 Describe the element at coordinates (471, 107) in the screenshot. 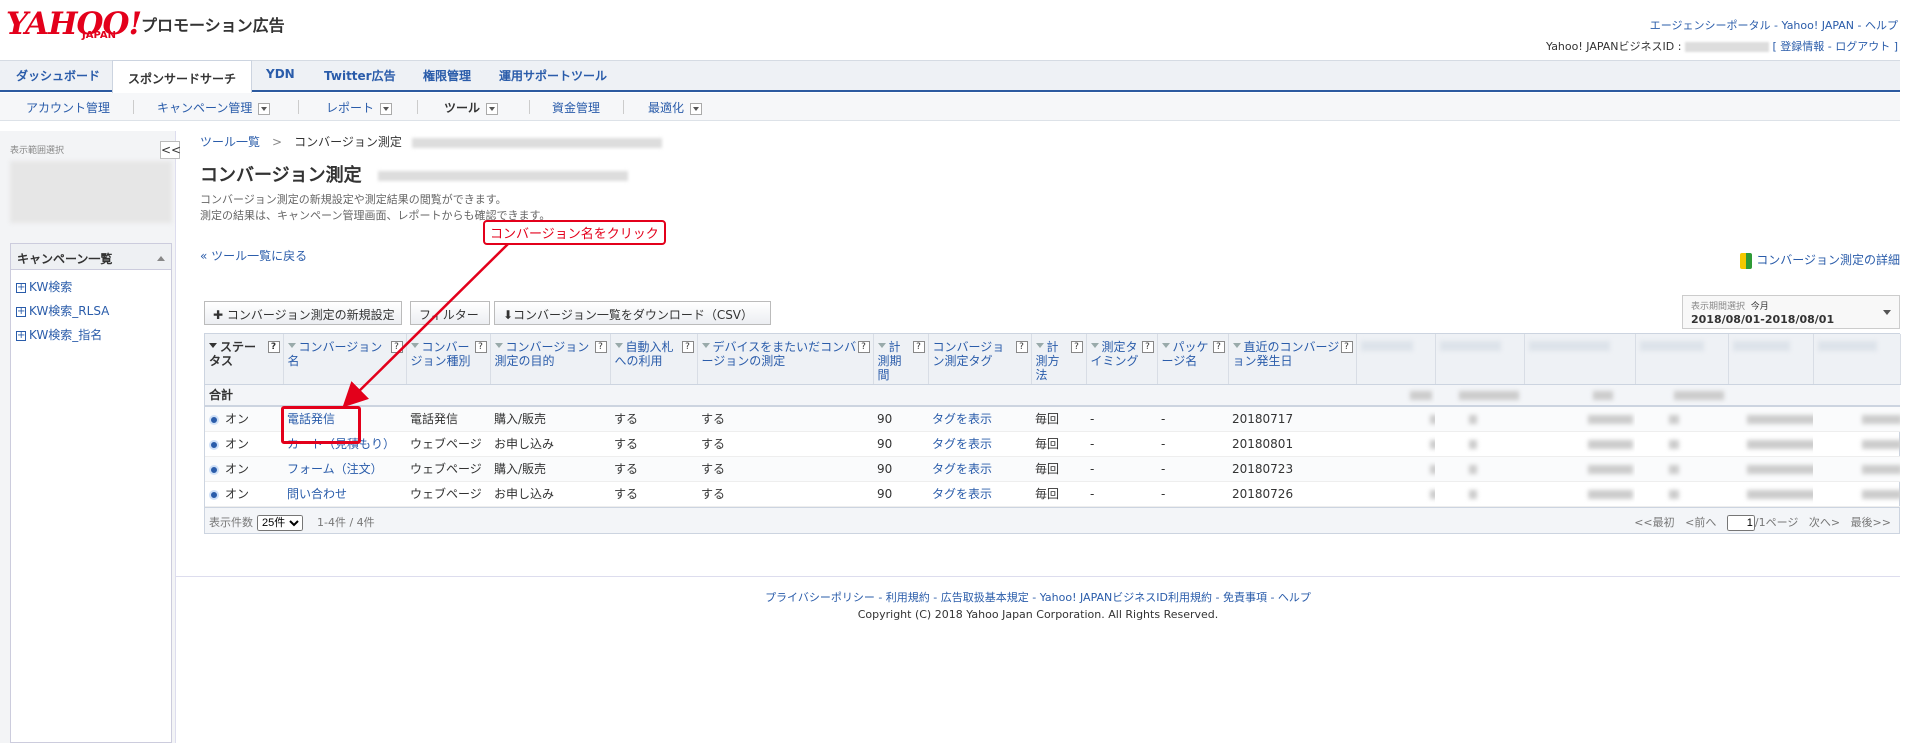

I see `subnav-tools: ツール` at that location.